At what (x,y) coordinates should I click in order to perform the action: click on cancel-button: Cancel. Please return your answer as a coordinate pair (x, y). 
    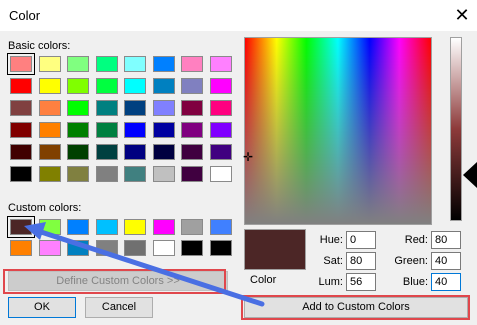
    Looking at the image, I should click on (119, 307).